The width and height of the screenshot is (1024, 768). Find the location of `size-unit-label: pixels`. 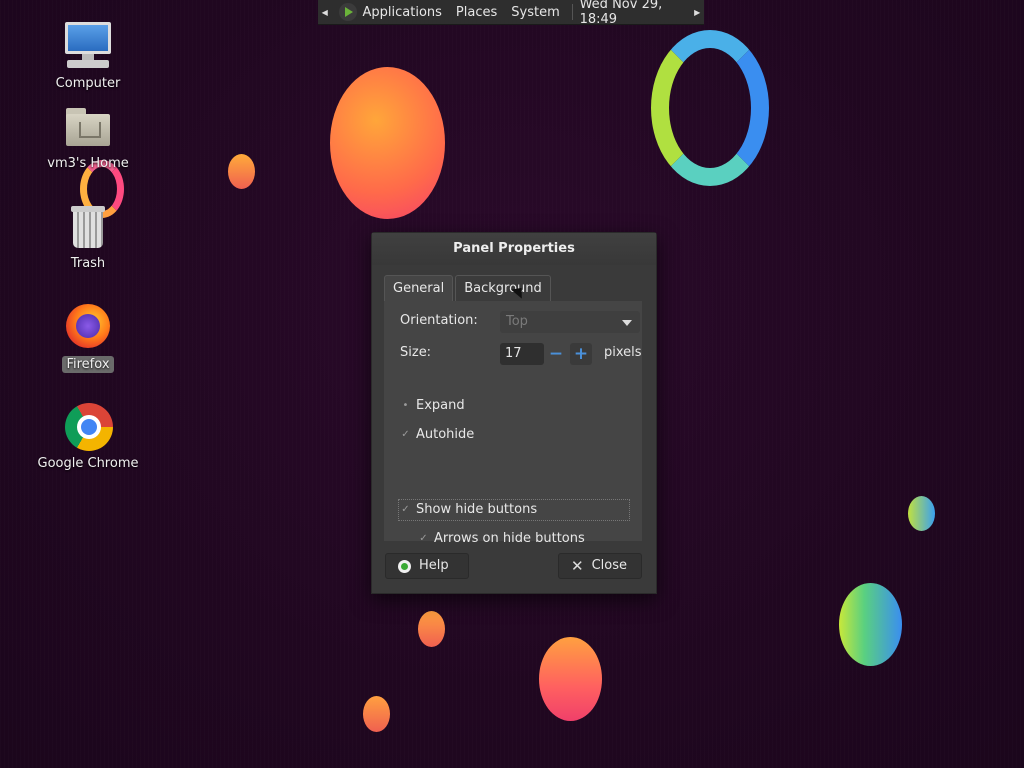

size-unit-label: pixels is located at coordinates (623, 352).